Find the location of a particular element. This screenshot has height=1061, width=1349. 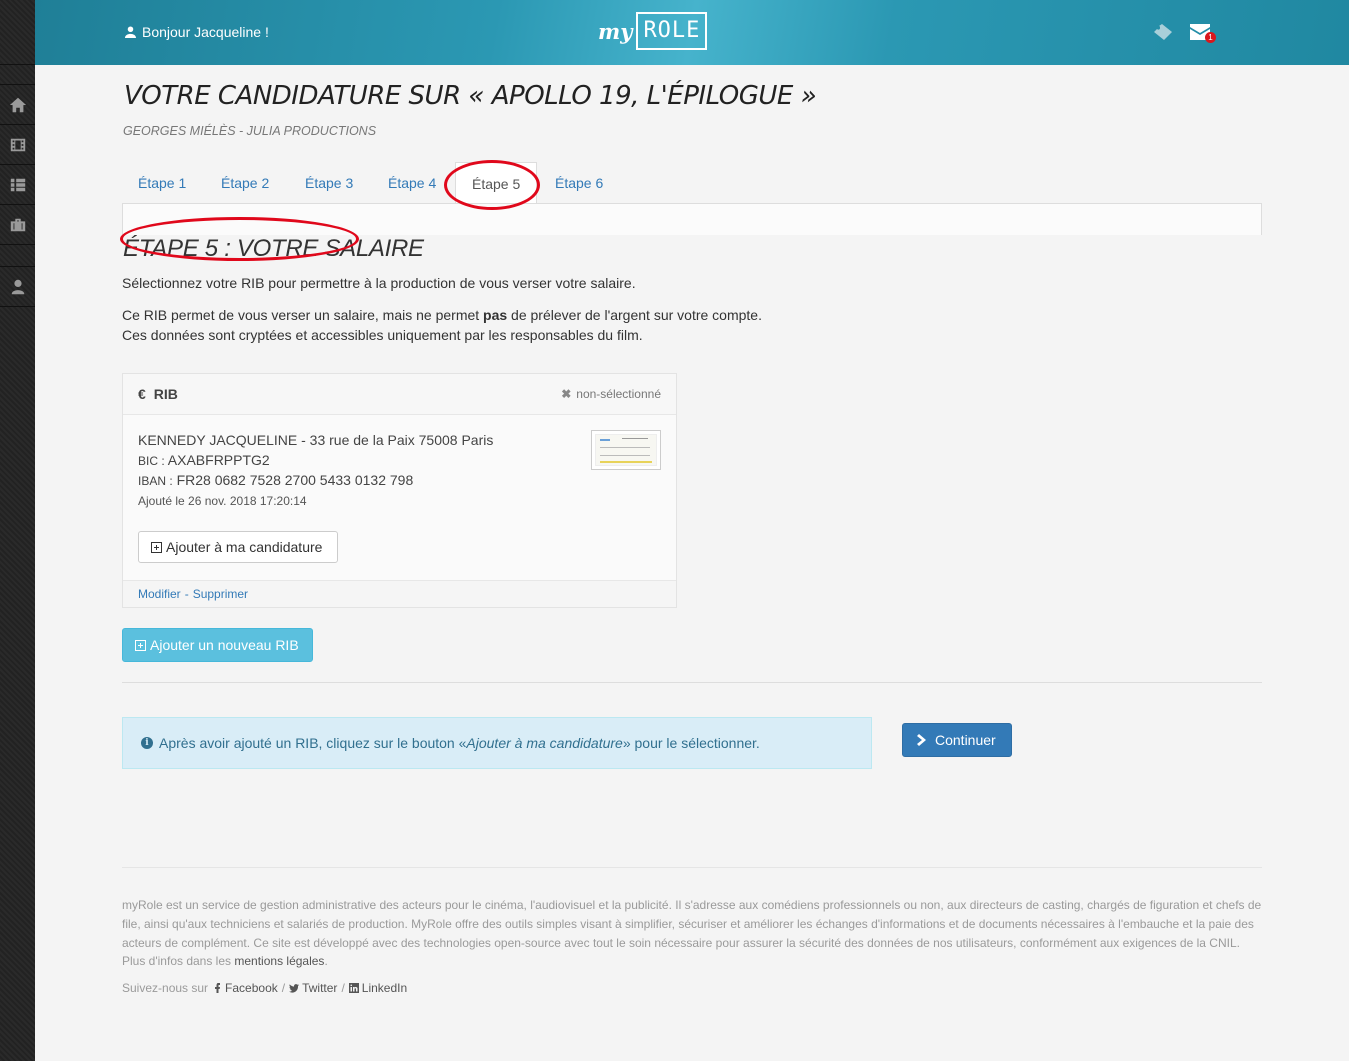

ticket-button is located at coordinates (1163, 32).